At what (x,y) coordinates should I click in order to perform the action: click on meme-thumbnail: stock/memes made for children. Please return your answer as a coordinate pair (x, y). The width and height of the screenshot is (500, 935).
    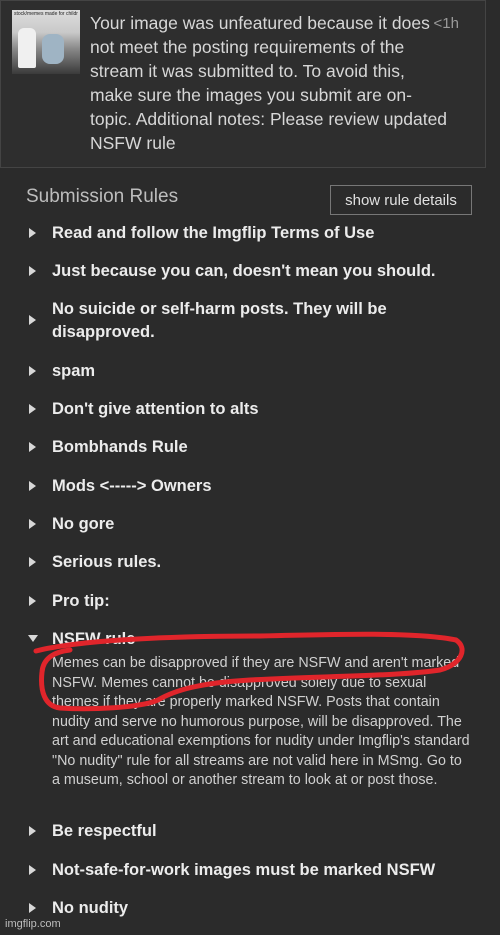
    Looking at the image, I should click on (46, 42).